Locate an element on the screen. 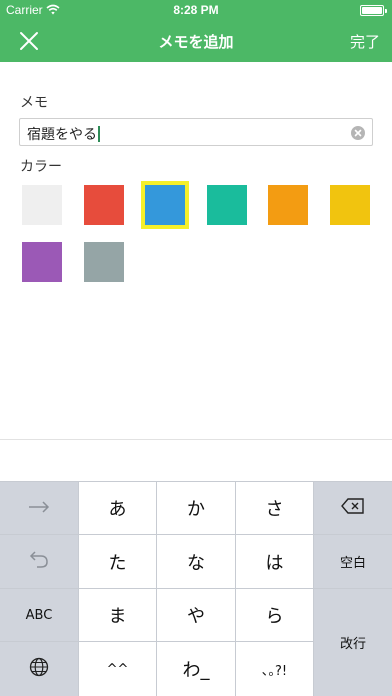  clear-text-icon is located at coordinates (358, 133).